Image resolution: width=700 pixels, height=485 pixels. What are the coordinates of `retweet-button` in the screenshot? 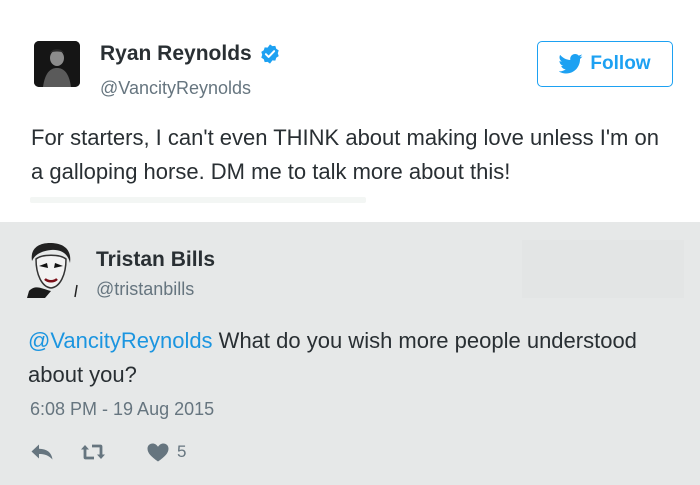 It's located at (93, 452).